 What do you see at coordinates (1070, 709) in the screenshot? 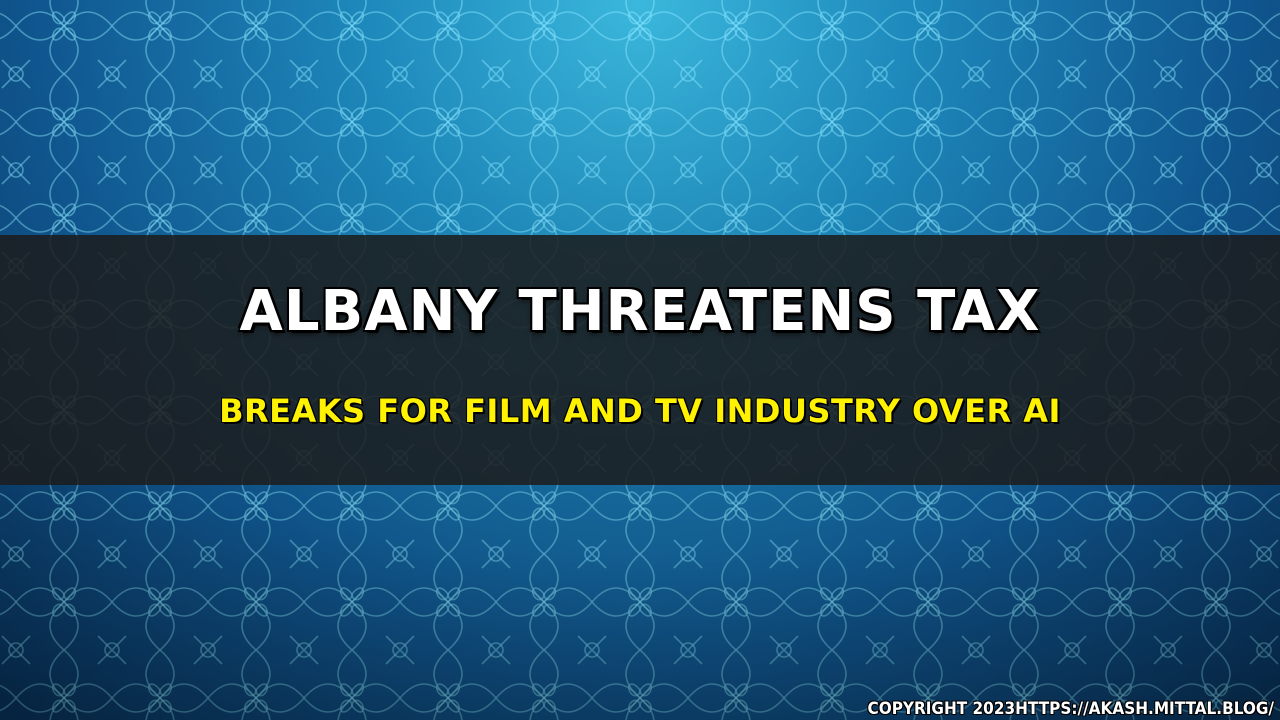
I see `copyright-text: COPYRIGHT 2023HTTPS://AKASH.MITTAL.BLOG/` at bounding box center [1070, 709].